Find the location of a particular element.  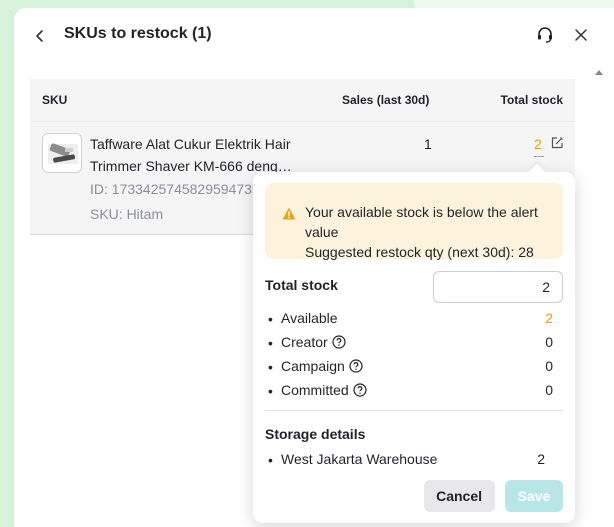

headset-icon is located at coordinates (545, 35).